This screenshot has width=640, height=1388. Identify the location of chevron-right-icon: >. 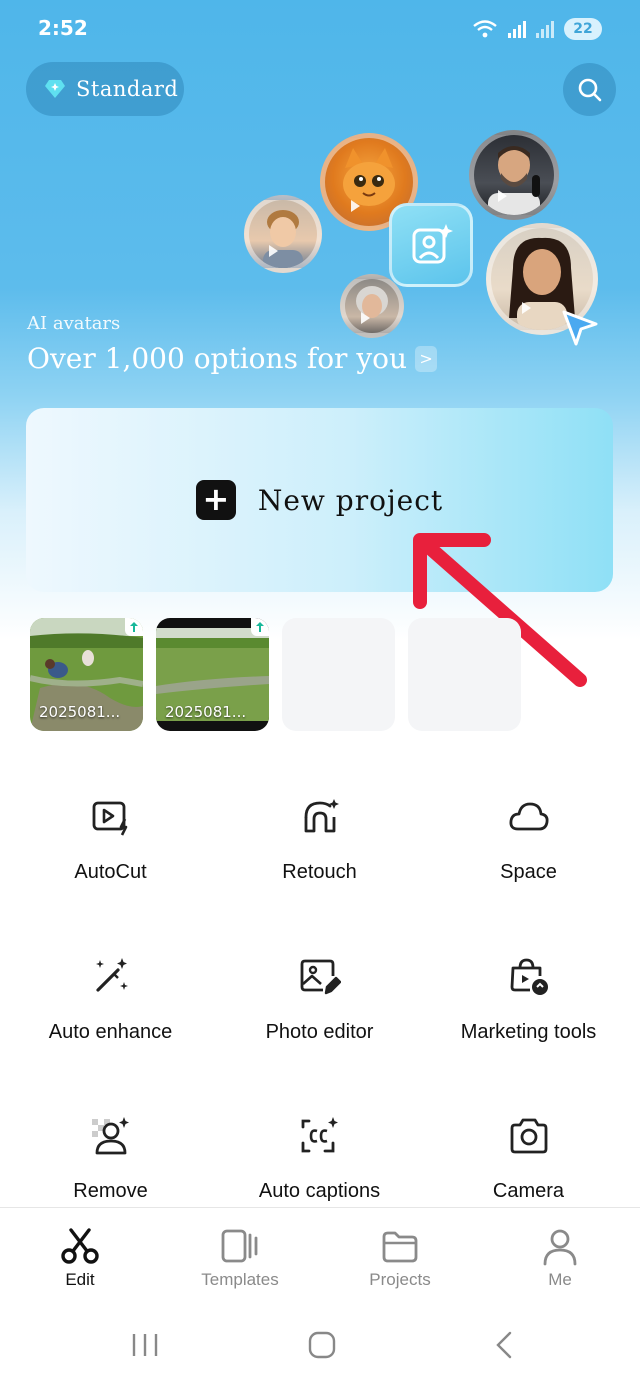
(426, 358).